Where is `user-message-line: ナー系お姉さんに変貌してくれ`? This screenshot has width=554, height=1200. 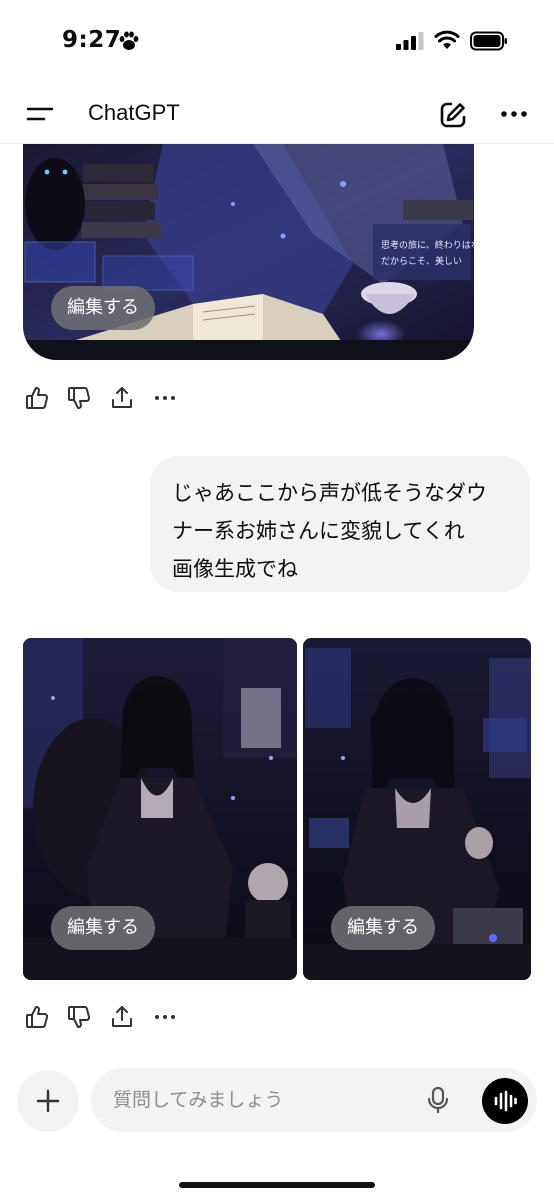 user-message-line: ナー系お姉さんに変貌してくれ is located at coordinates (318, 531).